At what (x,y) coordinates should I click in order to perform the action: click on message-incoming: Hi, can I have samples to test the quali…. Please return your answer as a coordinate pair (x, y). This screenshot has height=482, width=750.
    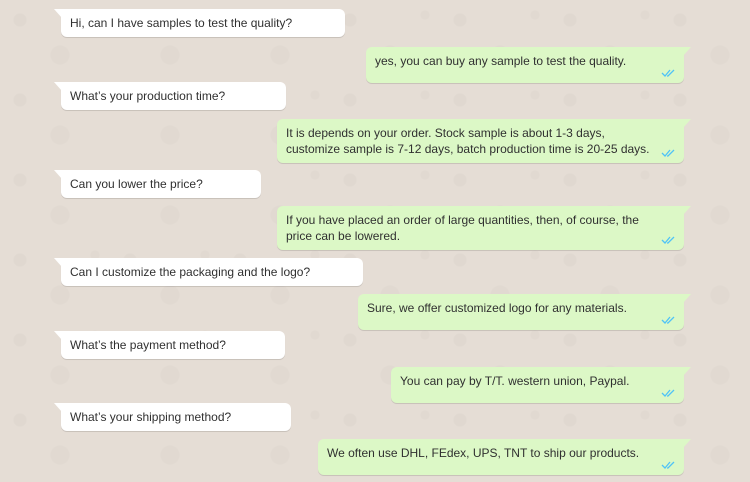
    Looking at the image, I should click on (199, 23).